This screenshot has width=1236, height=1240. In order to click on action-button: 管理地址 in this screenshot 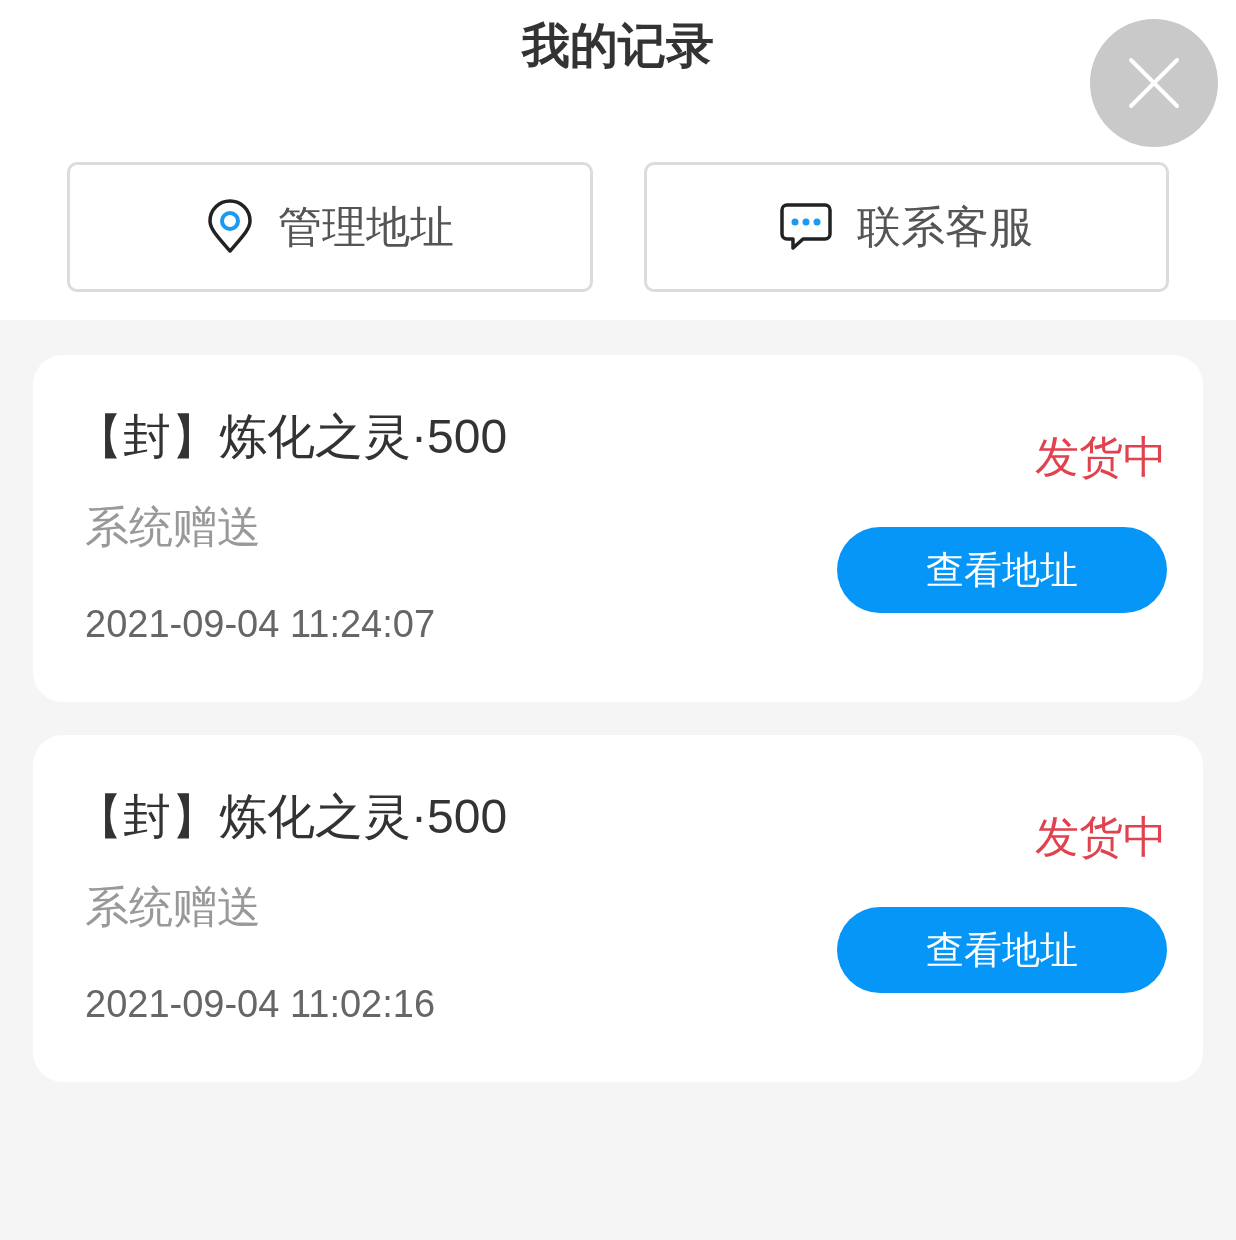, I will do `click(330, 227)`.